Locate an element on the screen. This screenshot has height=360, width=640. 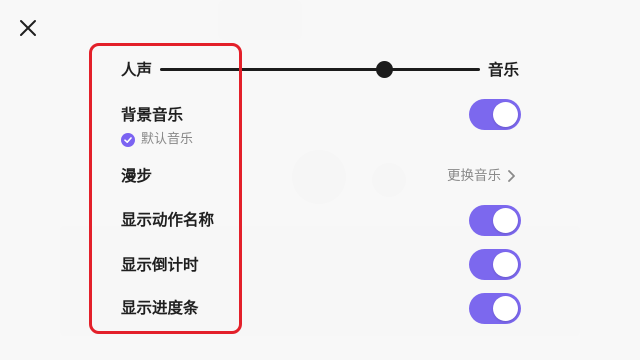
chevron-right-icon is located at coordinates (511, 176).